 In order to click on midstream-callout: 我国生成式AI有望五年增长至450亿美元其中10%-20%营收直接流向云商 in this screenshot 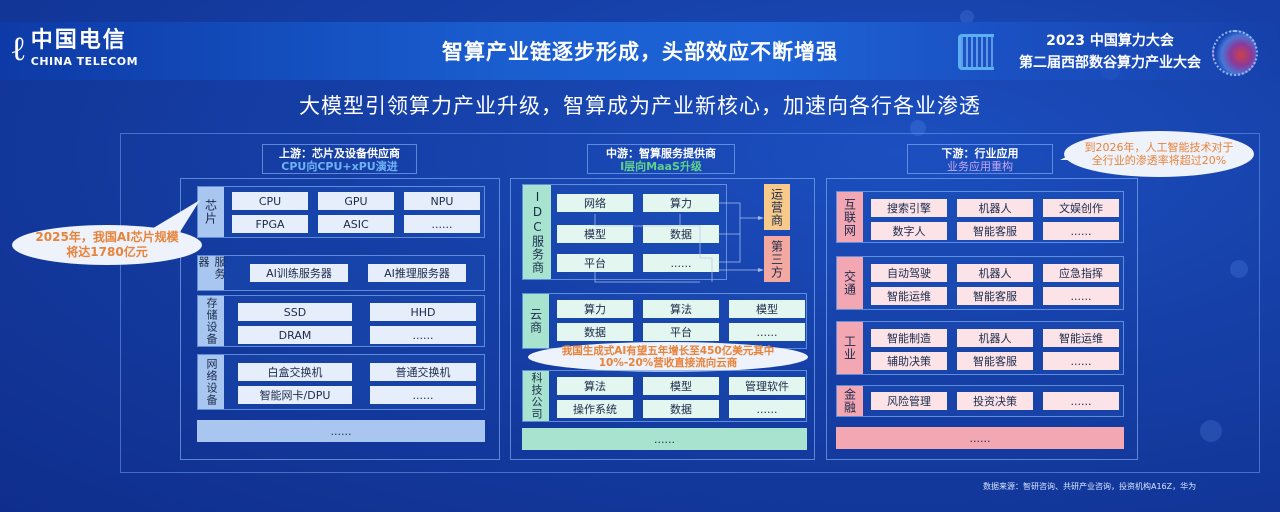, I will do `click(668, 357)`.